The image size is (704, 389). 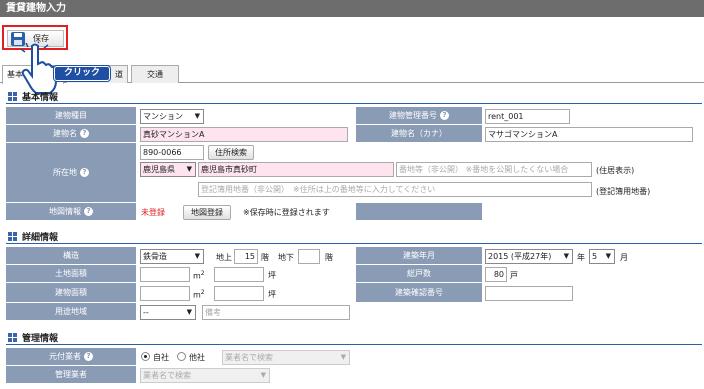 What do you see at coordinates (71, 134) in the screenshot?
I see `name-label: 建物名?` at bounding box center [71, 134].